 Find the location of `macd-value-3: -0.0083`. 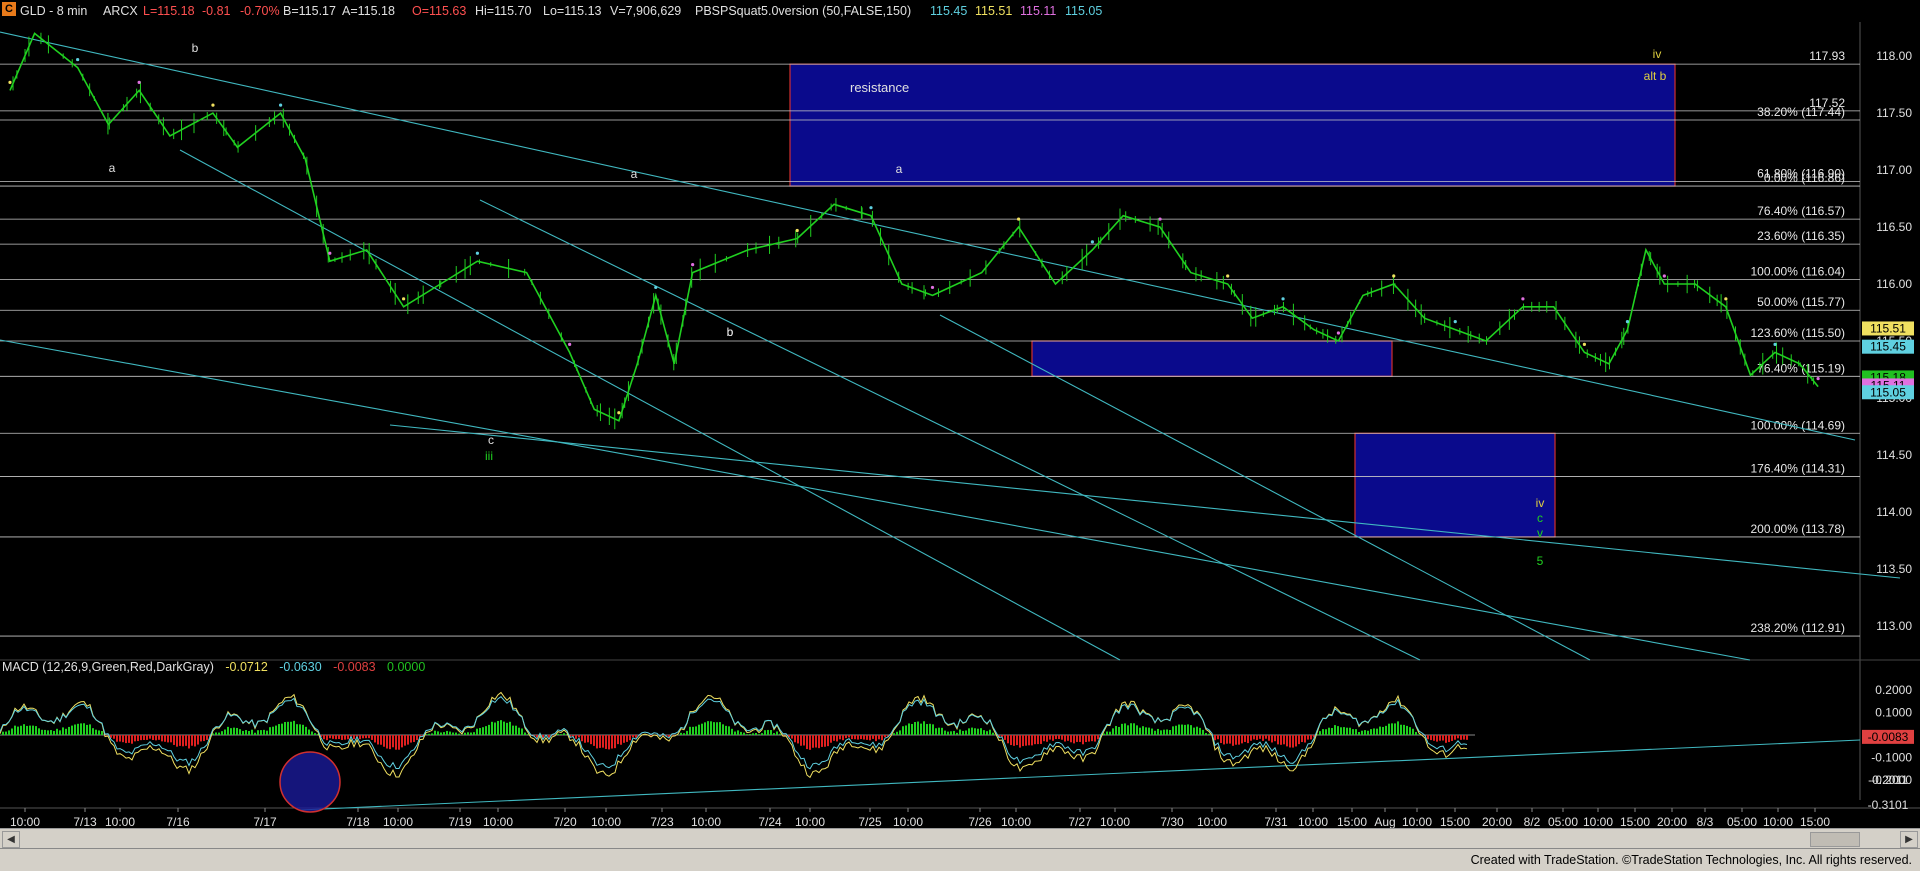

macd-value-3: -0.0083 is located at coordinates (354, 667).